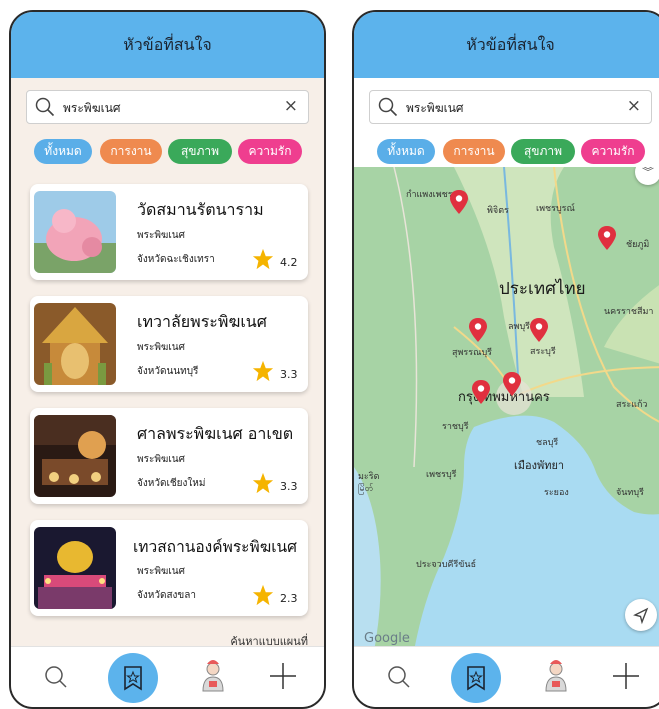 This screenshot has width=659, height=709. Describe the element at coordinates (547, 443) in the screenshot. I see `map-label: ชลบุรี` at that location.